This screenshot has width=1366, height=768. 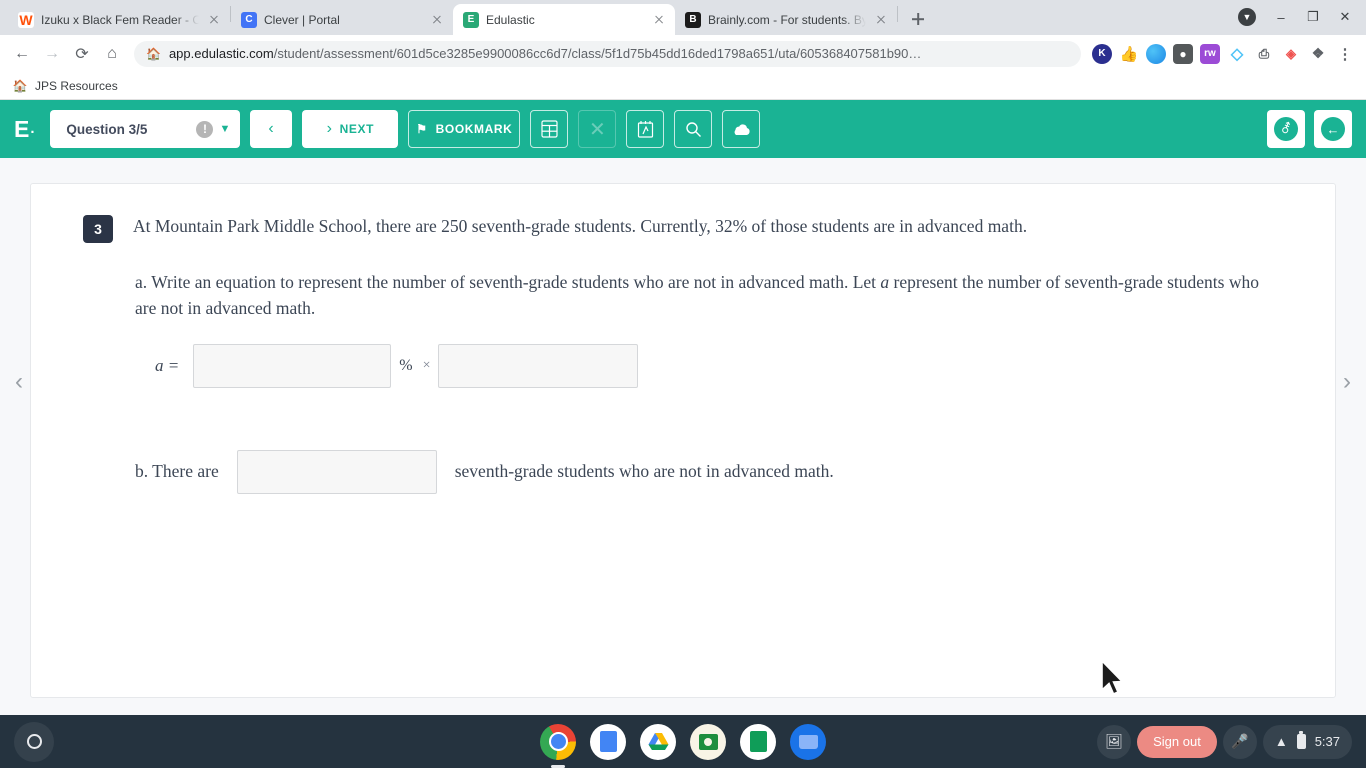 What do you see at coordinates (693, 19) in the screenshot?
I see `brainly-icon: B` at bounding box center [693, 19].